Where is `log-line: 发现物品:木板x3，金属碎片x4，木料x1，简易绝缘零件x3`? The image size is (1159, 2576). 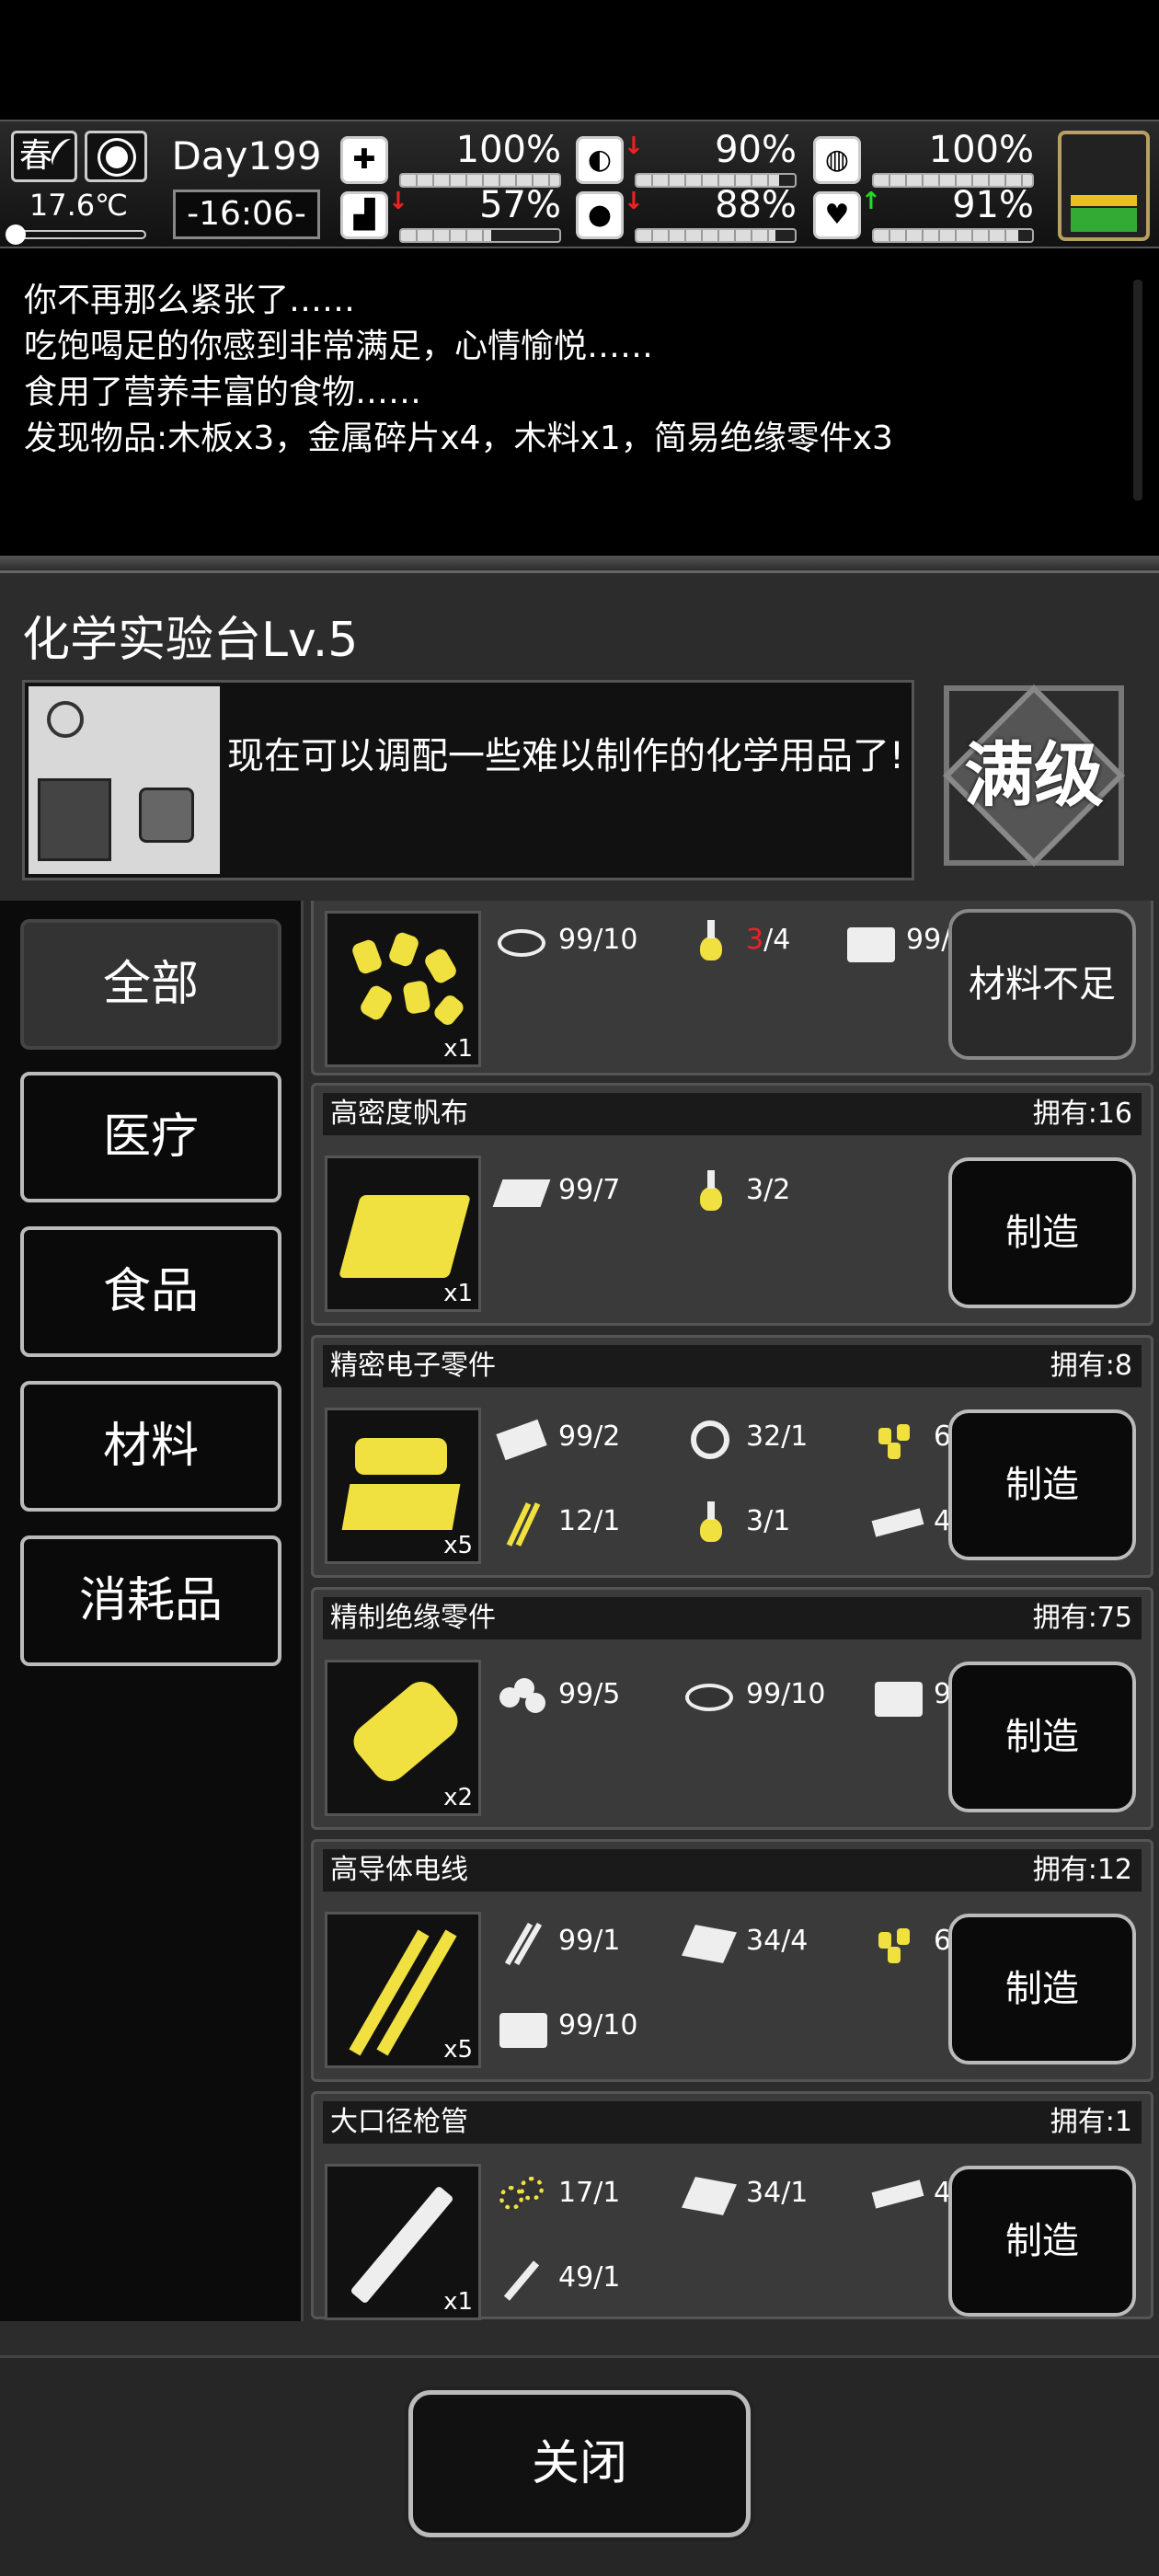 log-line: 发现物品:木板x3，金属碎片x4，木料x1，简易绝缘零件x3 is located at coordinates (458, 438).